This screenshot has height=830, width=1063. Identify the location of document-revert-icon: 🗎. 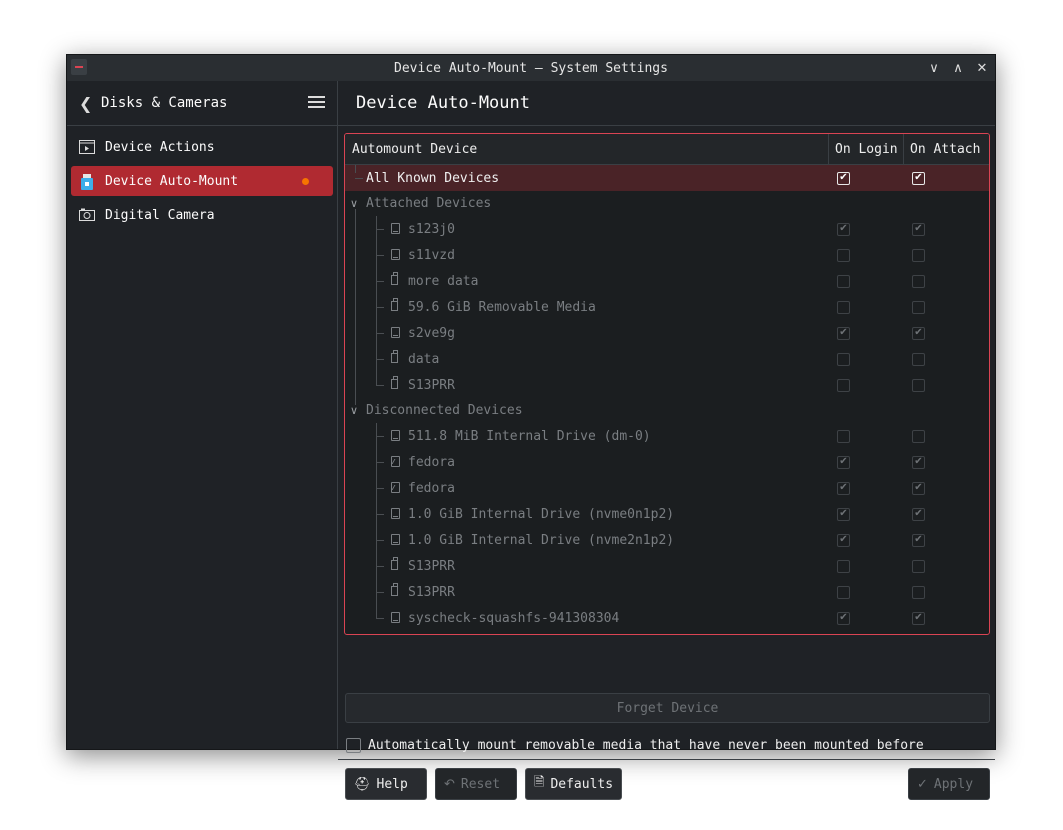
(539, 782).